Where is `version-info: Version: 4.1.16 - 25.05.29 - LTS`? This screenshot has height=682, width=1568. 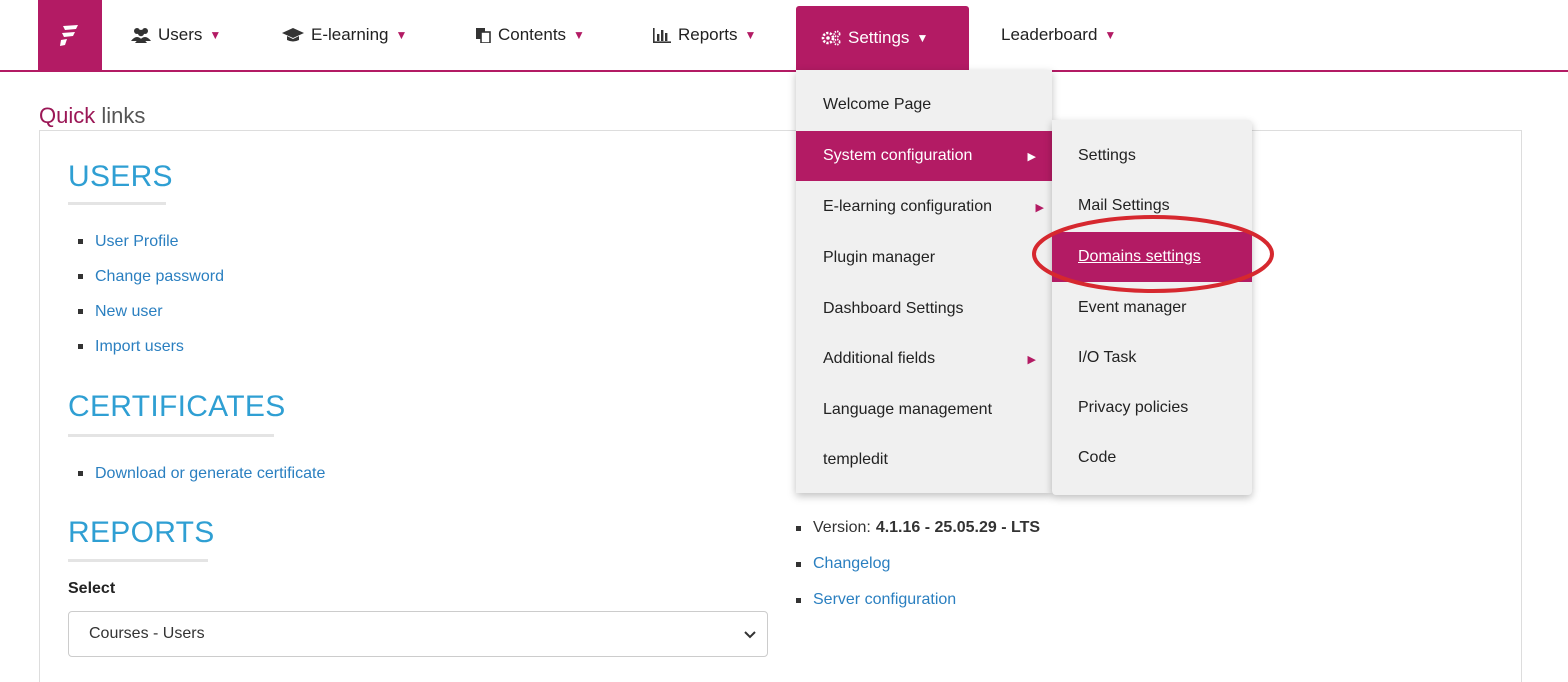 version-info: Version: 4.1.16 - 25.05.29 - LTS is located at coordinates (918, 528).